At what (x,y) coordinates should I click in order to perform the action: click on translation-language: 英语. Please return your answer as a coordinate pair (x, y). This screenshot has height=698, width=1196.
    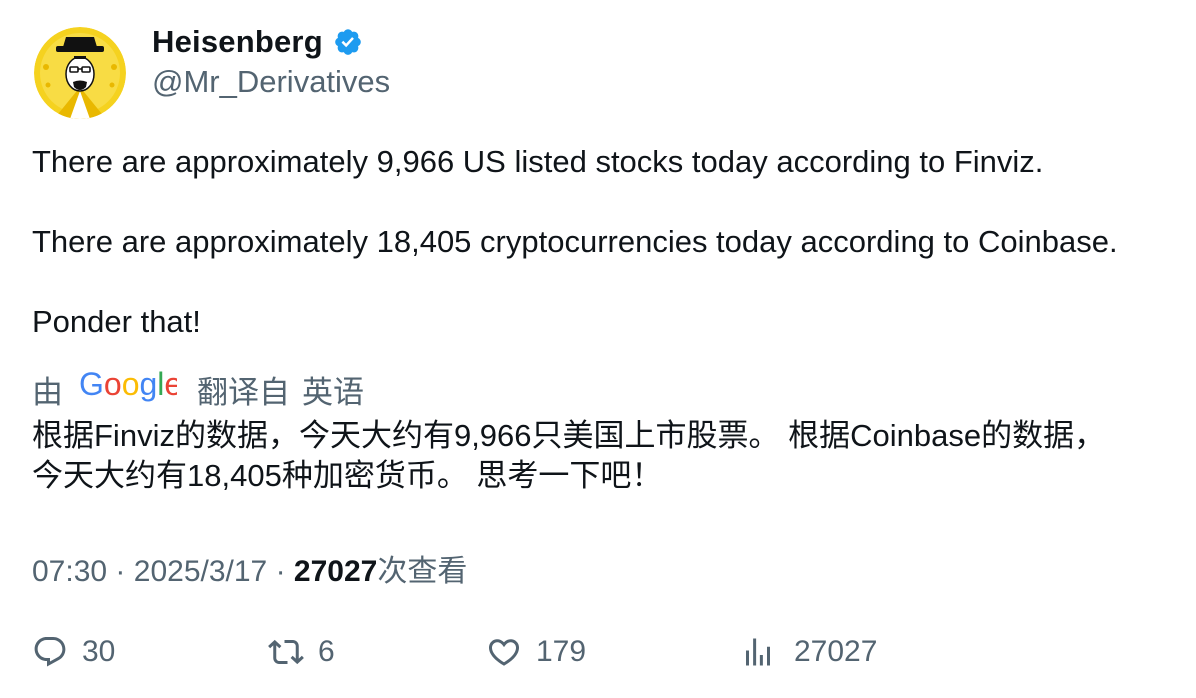
    Looking at the image, I should click on (333, 389).